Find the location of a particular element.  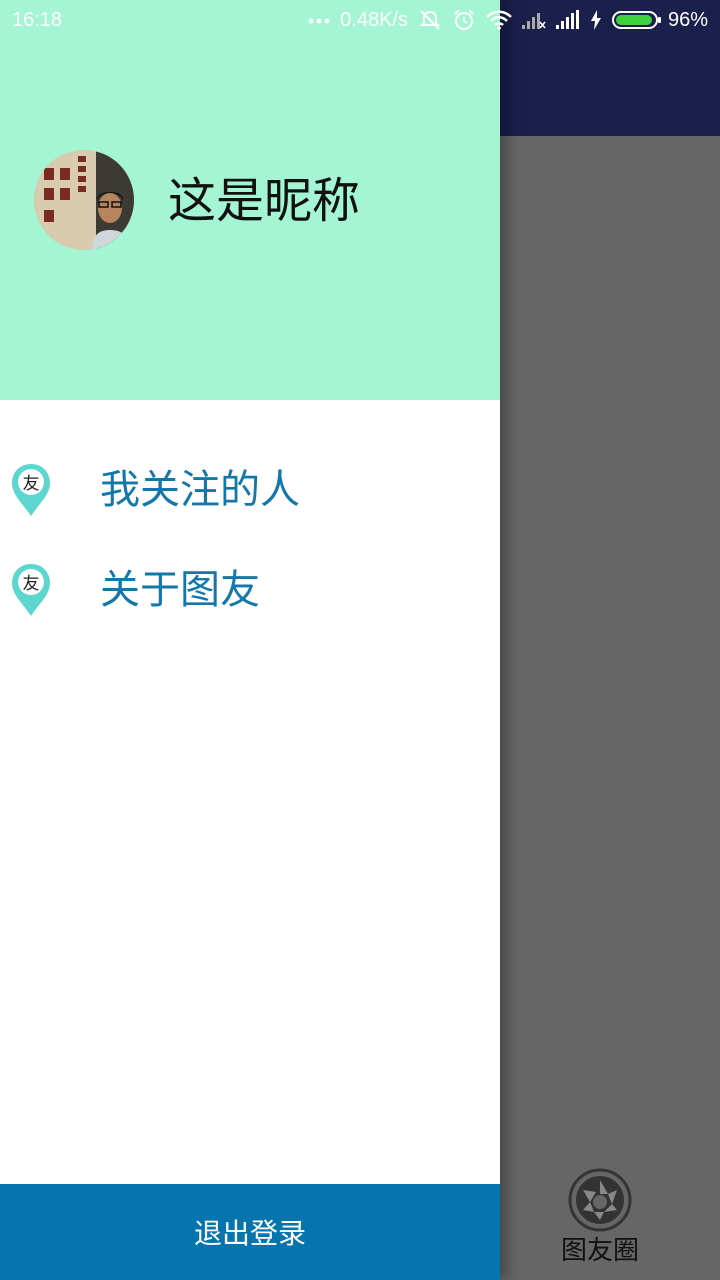

wifi-icon is located at coordinates (499, 20).